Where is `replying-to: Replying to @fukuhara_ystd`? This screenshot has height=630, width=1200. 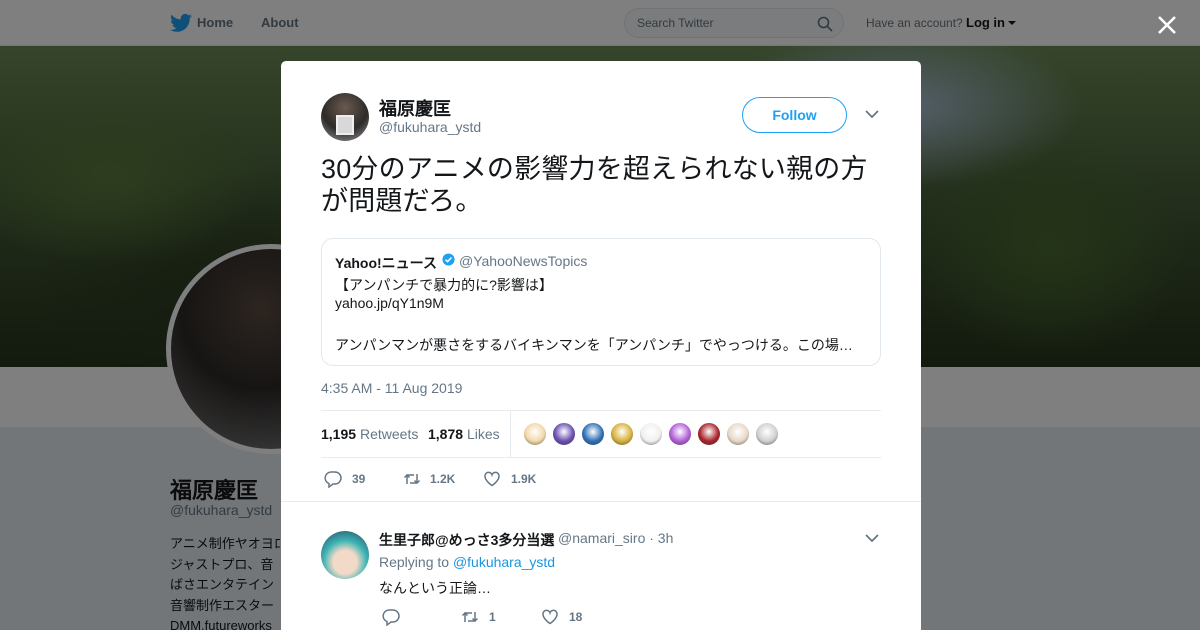
replying-to: Replying to @fukuhara_ystd is located at coordinates (467, 562).